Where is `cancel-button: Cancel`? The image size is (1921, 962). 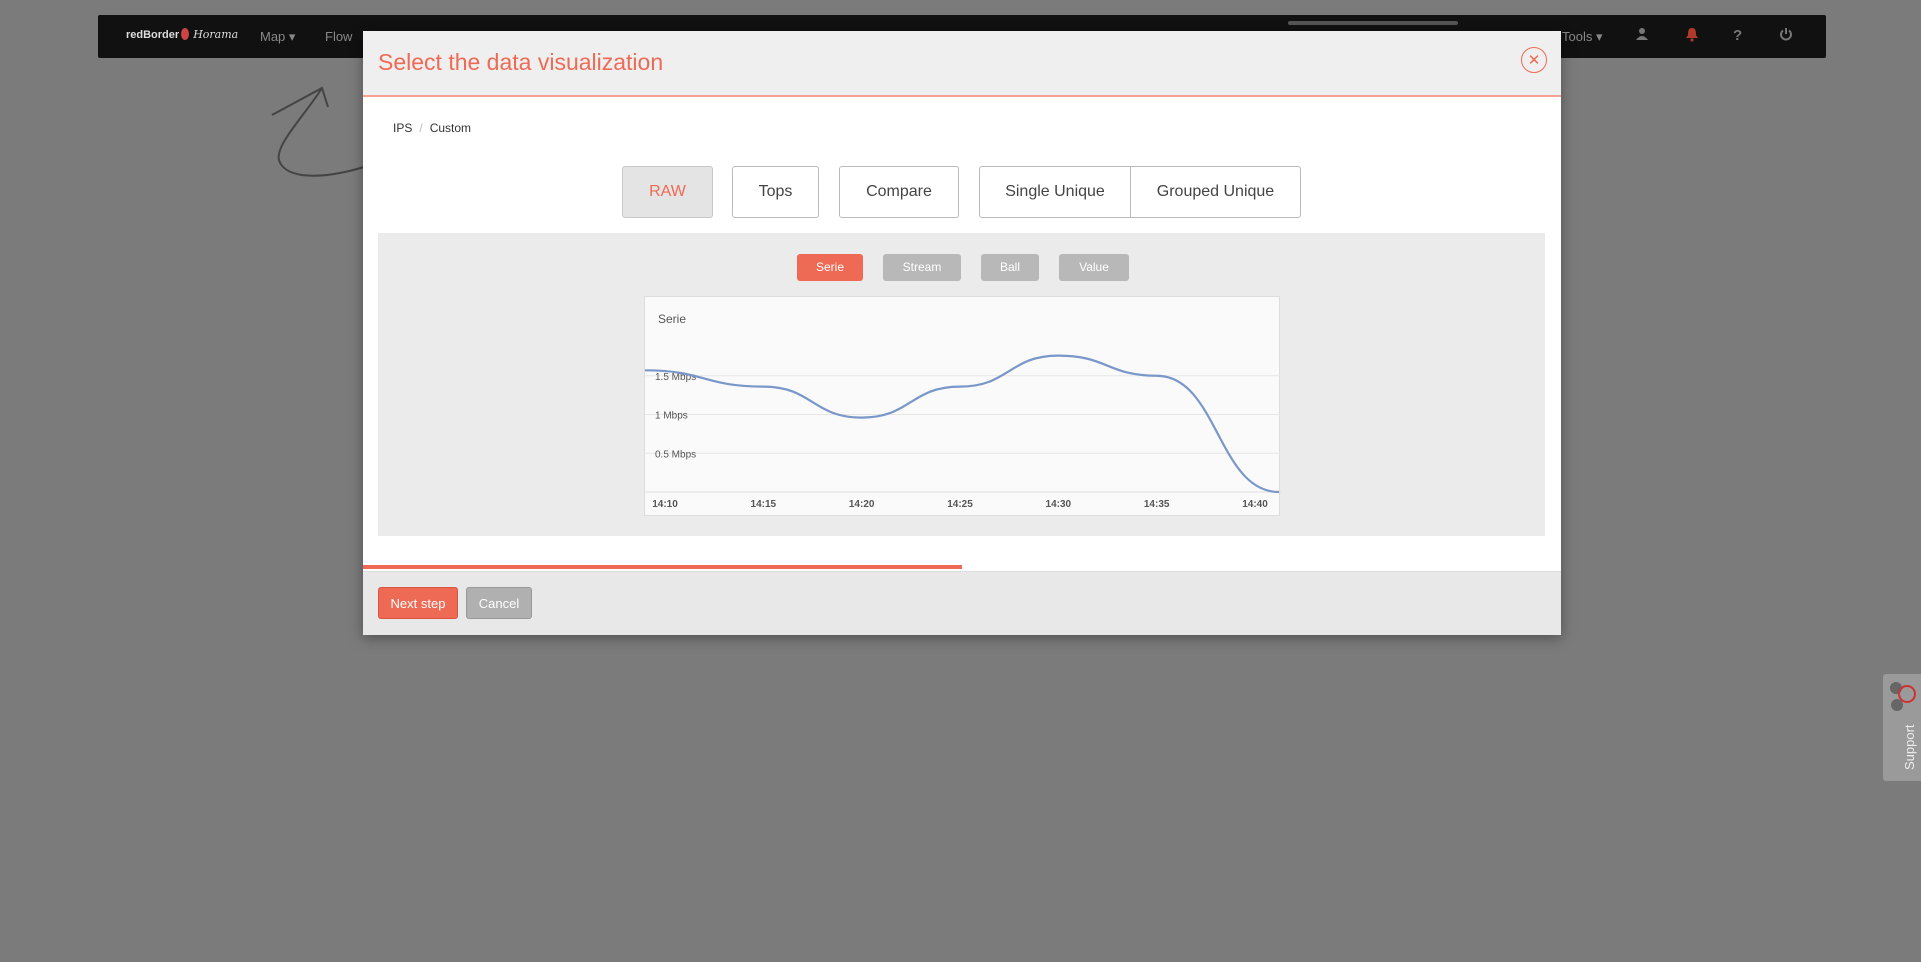
cancel-button: Cancel is located at coordinates (499, 603).